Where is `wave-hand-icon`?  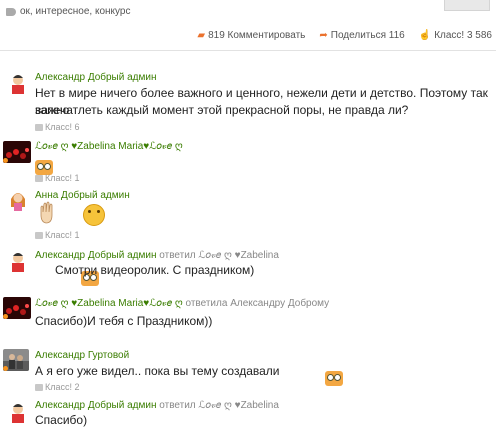
wave-hand-icon is located at coordinates (48, 213).